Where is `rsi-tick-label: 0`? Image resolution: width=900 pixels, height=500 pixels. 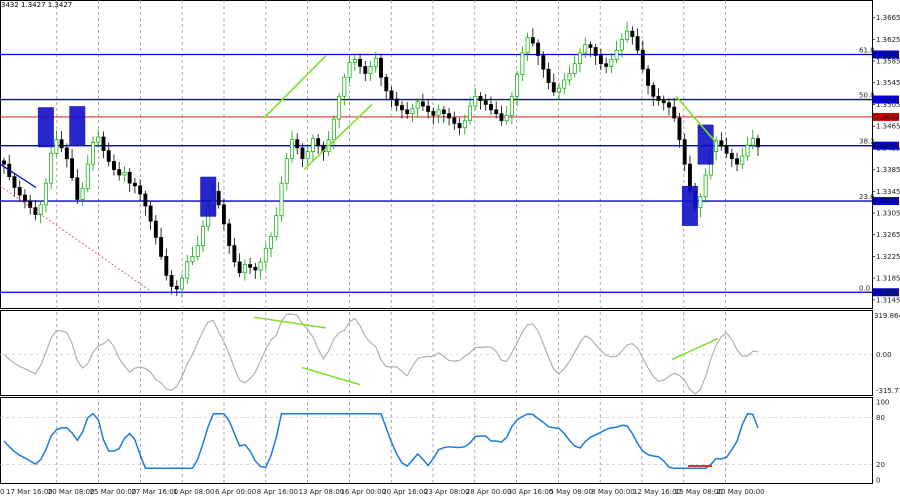
rsi-tick-label: 0 is located at coordinates (878, 481).